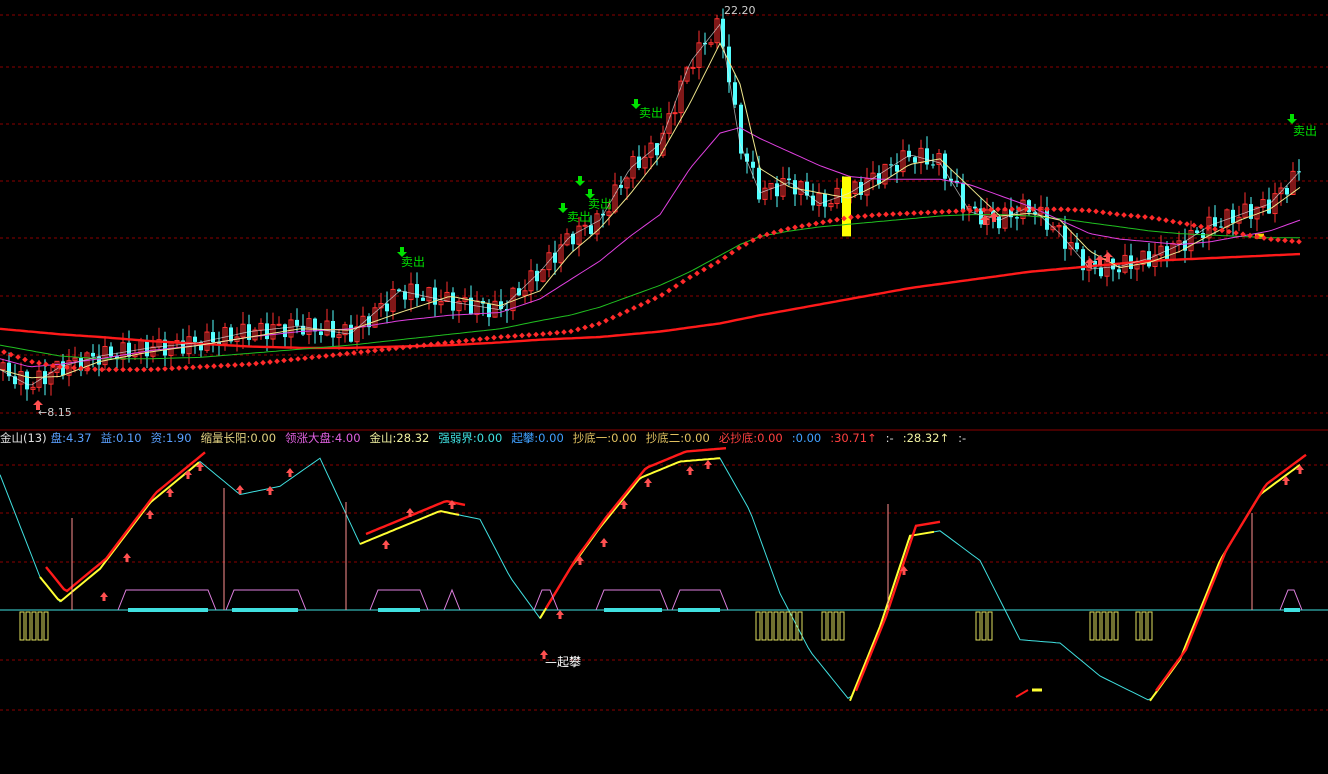 This screenshot has height=774, width=1328. Describe the element at coordinates (750, 438) in the screenshot. I see `indicator-bichaodi: 必抄底:0.00` at that location.